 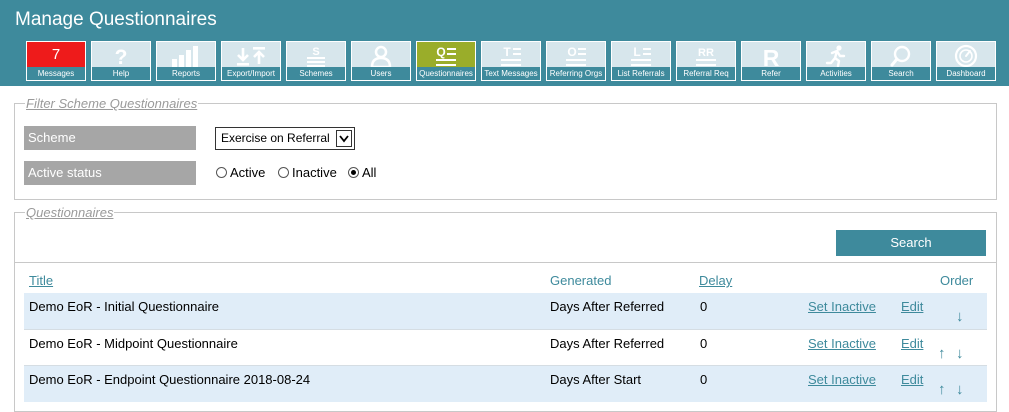 What do you see at coordinates (121, 56) in the screenshot?
I see `help-icon: ?` at bounding box center [121, 56].